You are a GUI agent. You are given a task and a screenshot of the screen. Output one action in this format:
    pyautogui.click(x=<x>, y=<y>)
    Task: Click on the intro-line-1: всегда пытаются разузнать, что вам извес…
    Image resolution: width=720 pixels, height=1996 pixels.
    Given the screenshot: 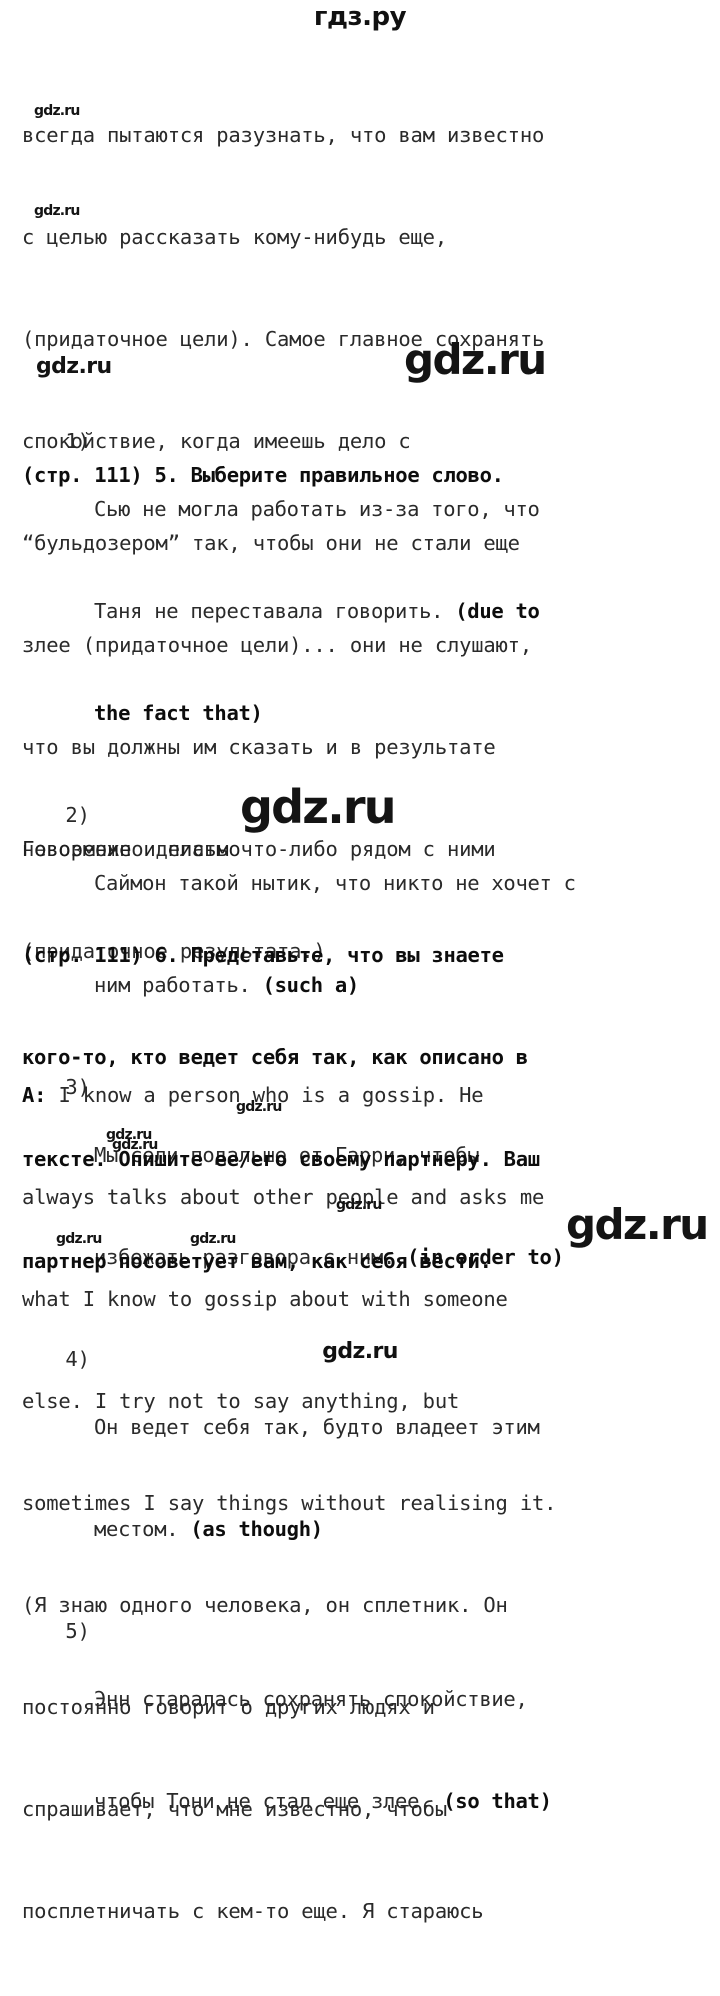 What is the action you would take?
    pyautogui.click(x=283, y=135)
    